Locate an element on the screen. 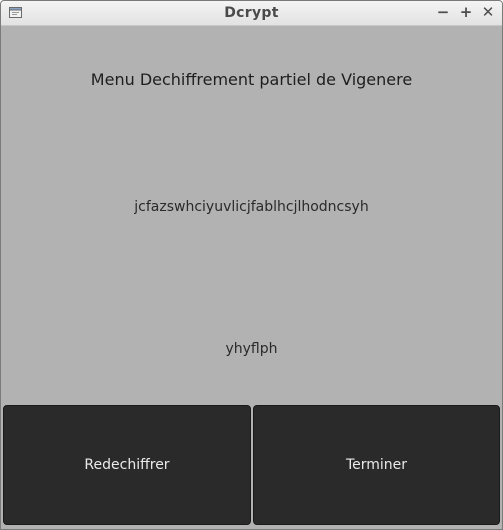 The image size is (503, 530). title-bar: Dcrypt − + ✕ is located at coordinates (251, 13).